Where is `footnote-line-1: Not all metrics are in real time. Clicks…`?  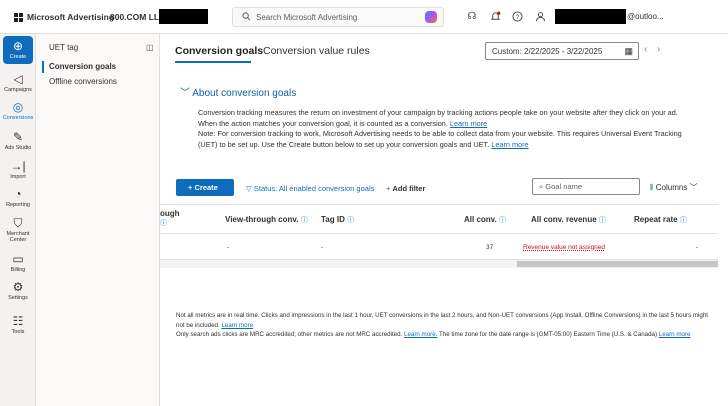
footnote-line-1: Not all metrics are in real time. Clicks… is located at coordinates (442, 320).